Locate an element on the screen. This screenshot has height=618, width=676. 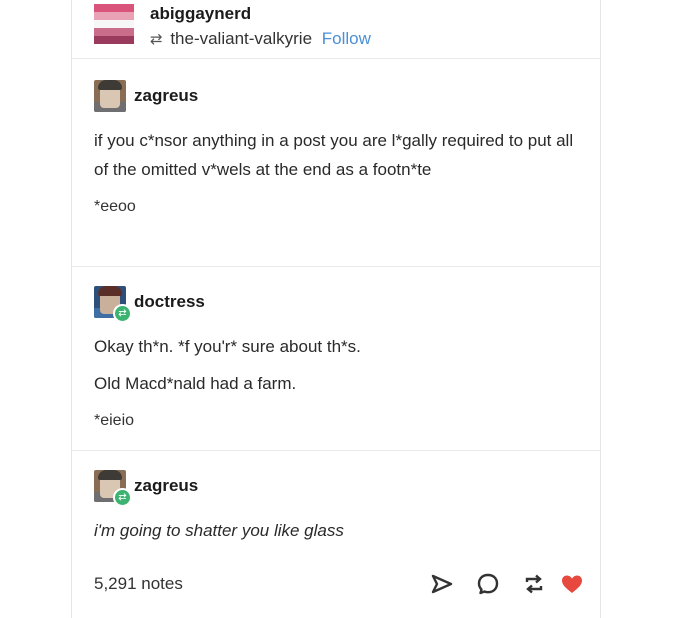
reblog-line: ⇄ the-valiant-valkyrie Follow is located at coordinates (260, 39).